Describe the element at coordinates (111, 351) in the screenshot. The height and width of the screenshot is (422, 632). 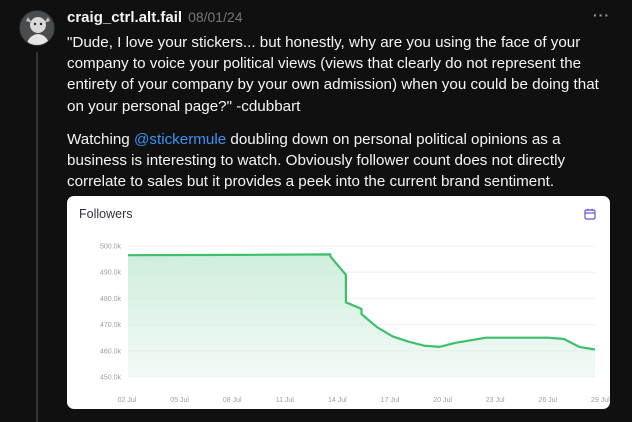
I see `y-tick-label: 460.0k` at that location.